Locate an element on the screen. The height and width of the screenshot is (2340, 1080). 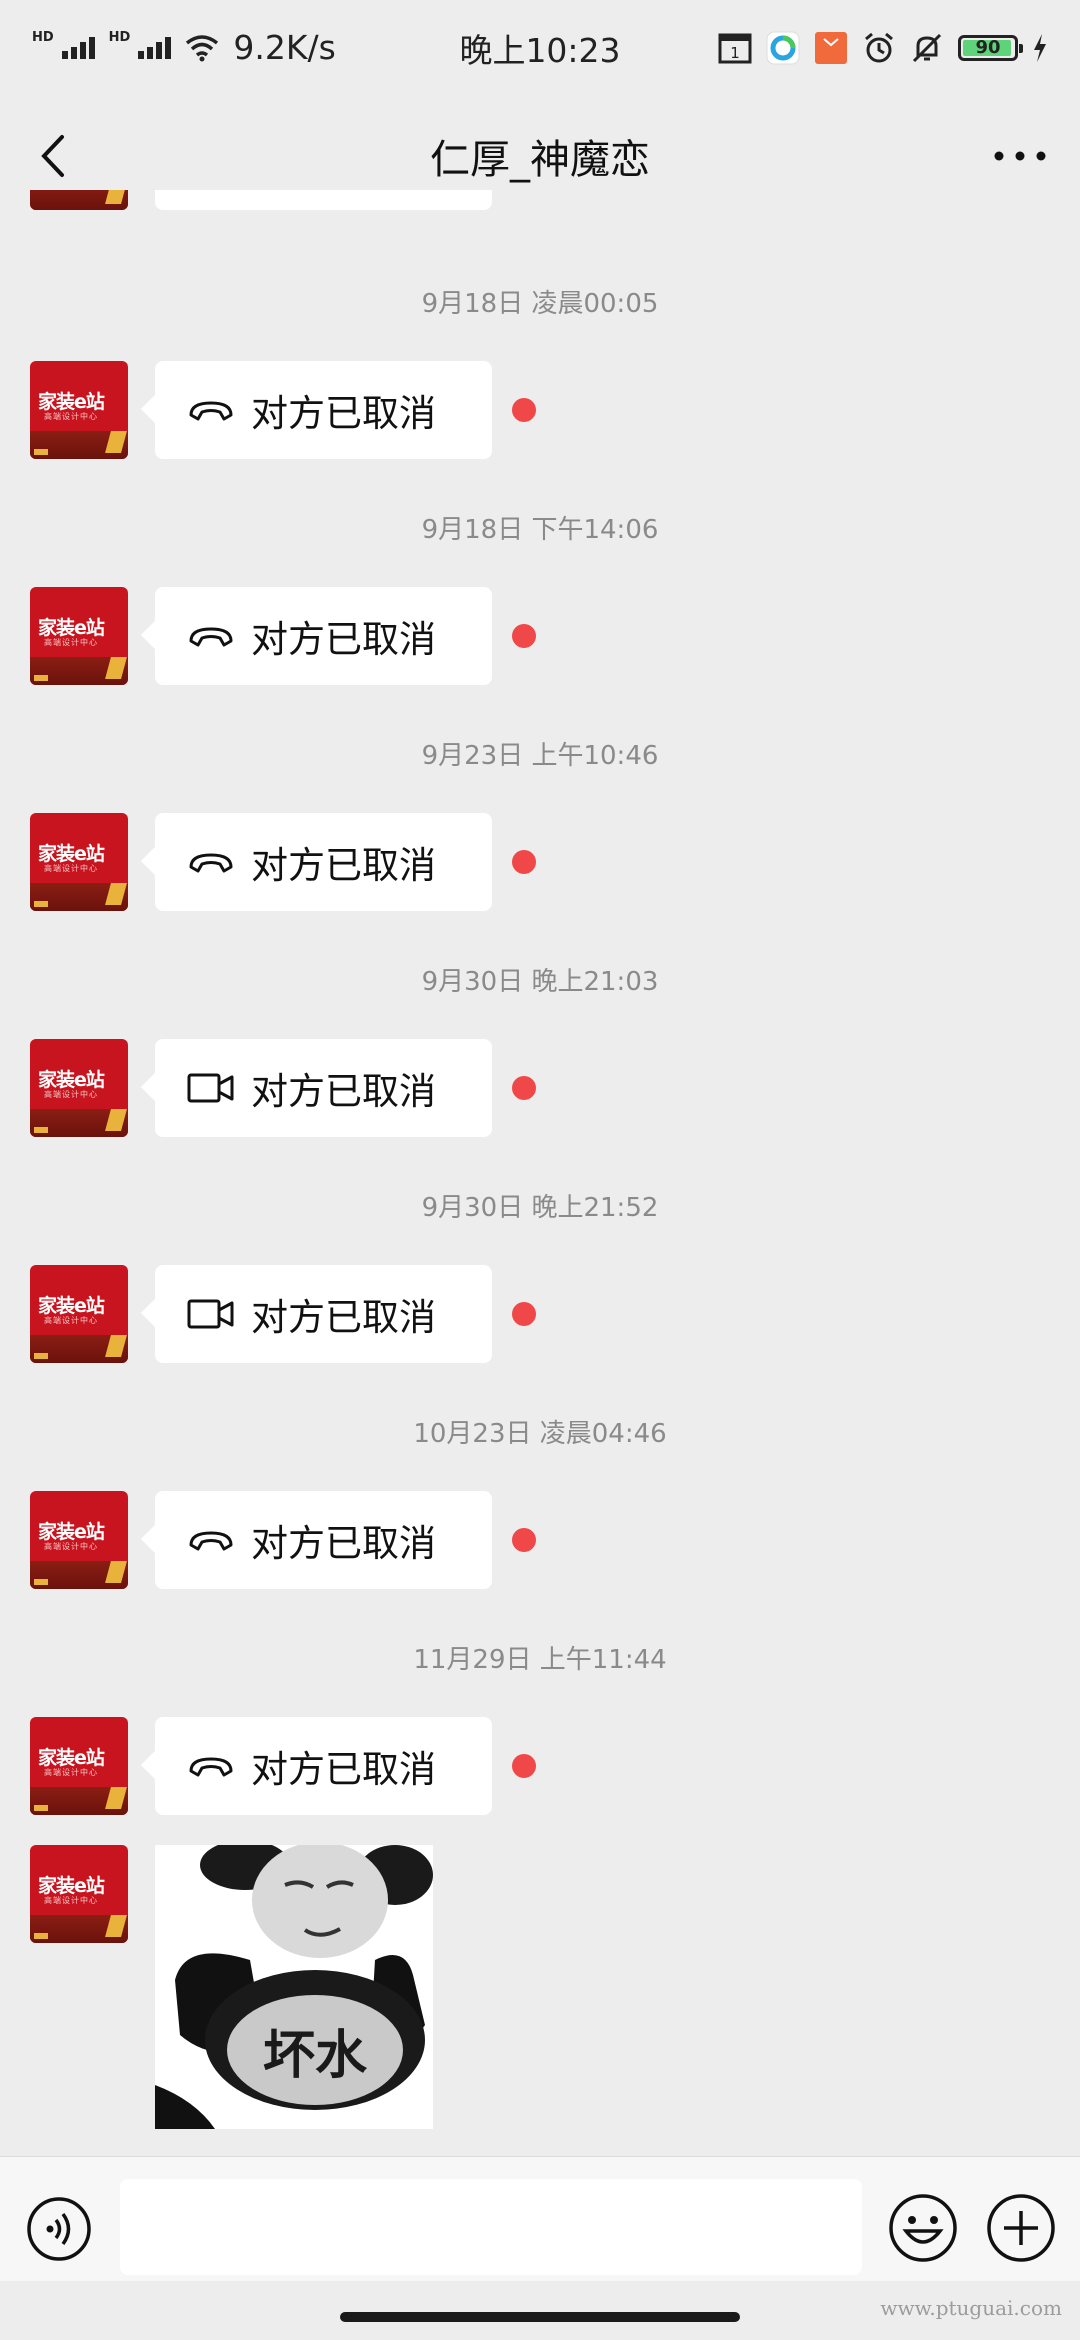
shopping-app-icon is located at coordinates (831, 47).